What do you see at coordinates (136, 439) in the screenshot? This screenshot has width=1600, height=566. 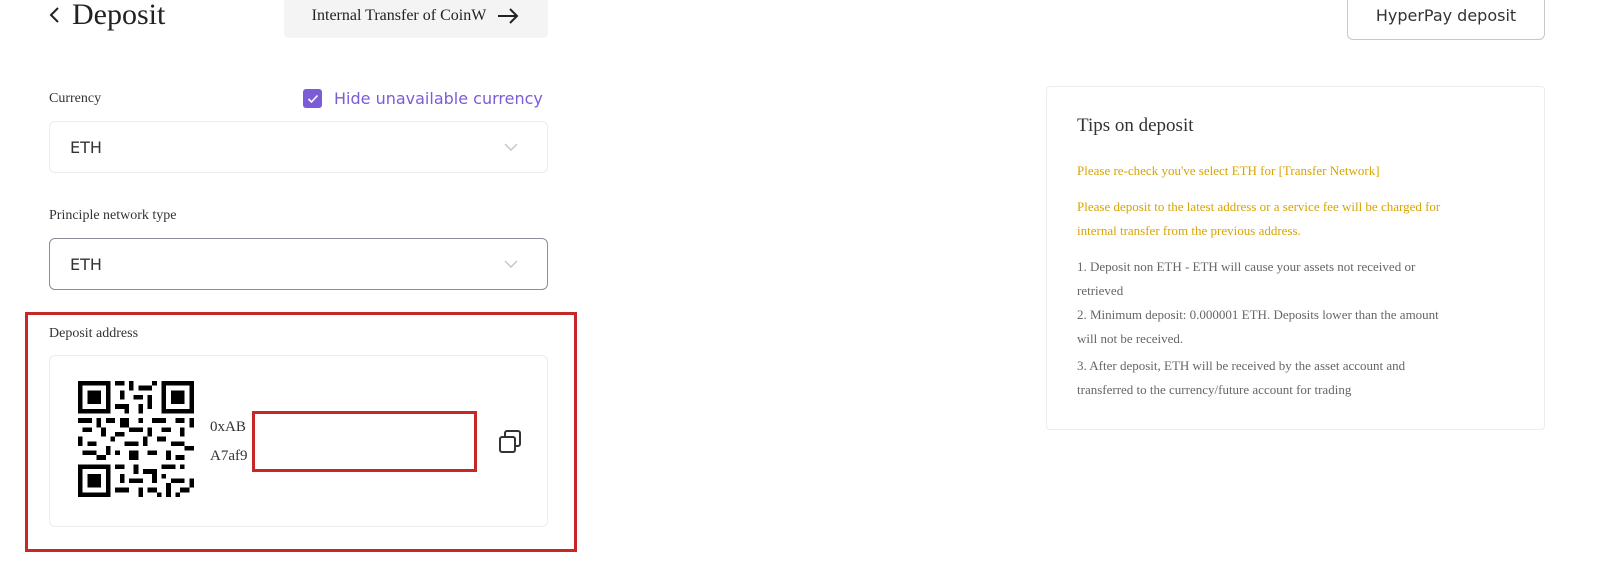 I see `deposit-qr-code` at bounding box center [136, 439].